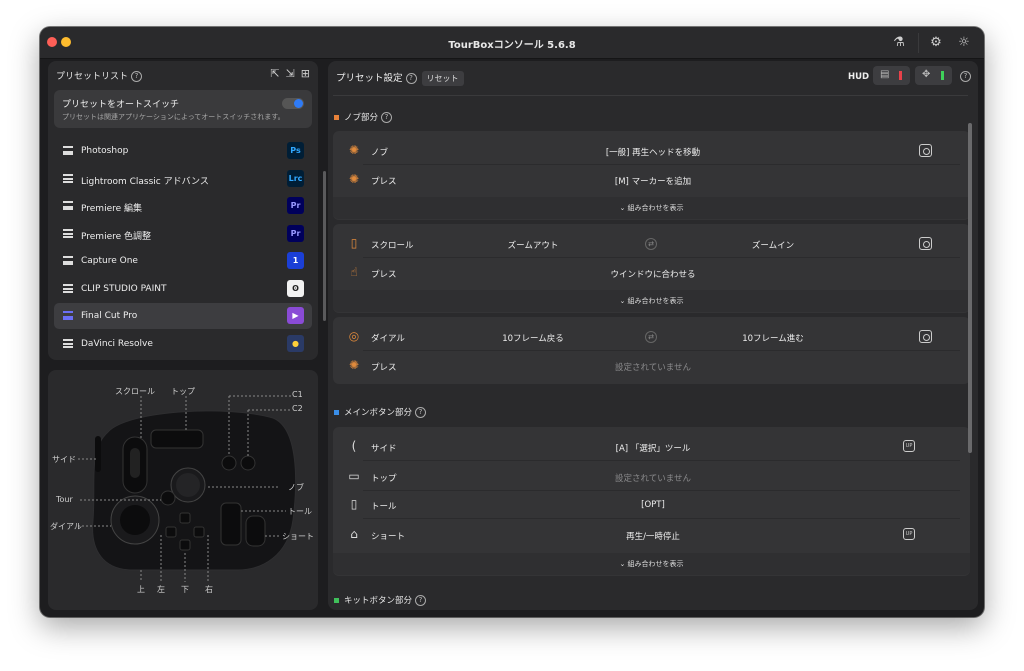 The width and height of the screenshot is (1024, 671). Describe the element at coordinates (354, 534) in the screenshot. I see `short-button-icon: ⌂` at that location.